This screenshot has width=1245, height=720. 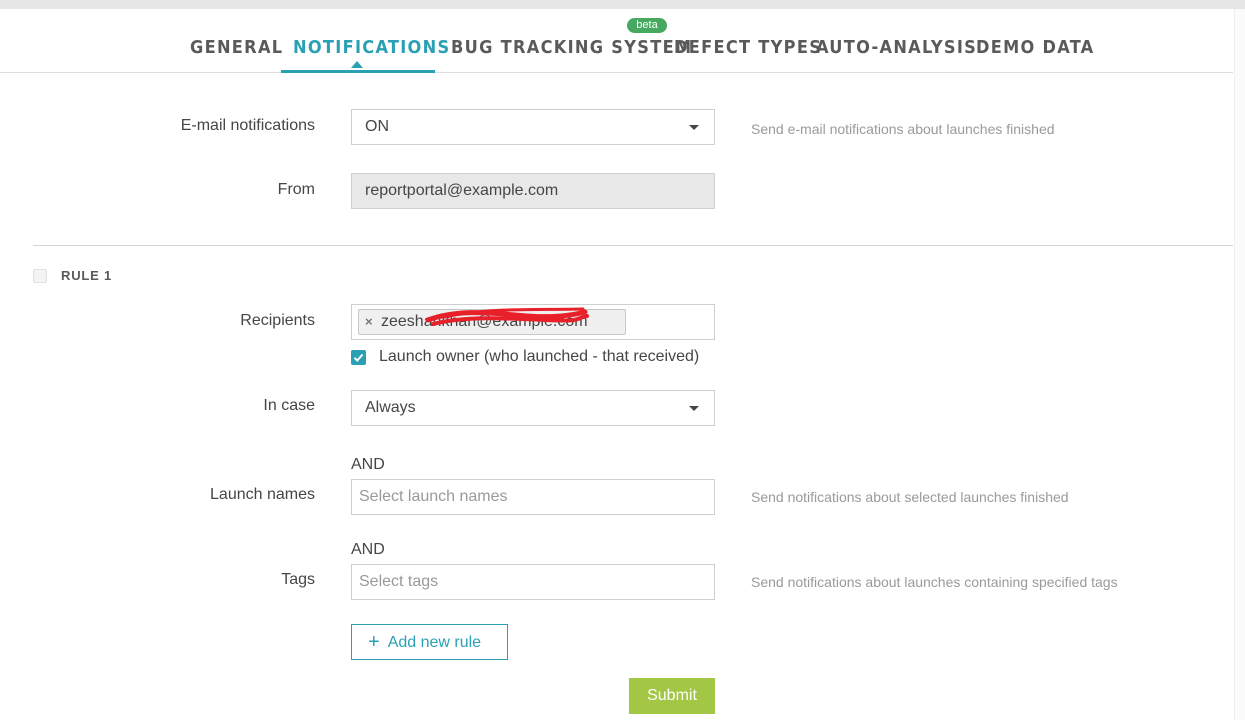 What do you see at coordinates (262, 494) in the screenshot?
I see `launch-names-label: Launch names` at bounding box center [262, 494].